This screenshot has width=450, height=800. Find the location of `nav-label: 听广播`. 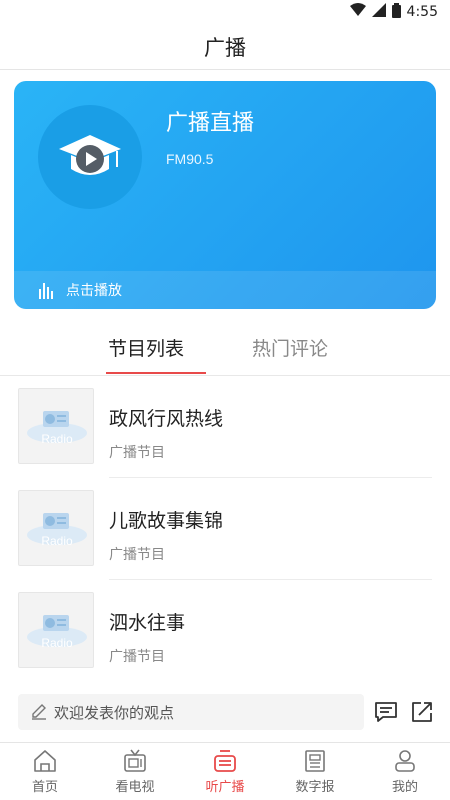

nav-label: 听广播 is located at coordinates (225, 787).